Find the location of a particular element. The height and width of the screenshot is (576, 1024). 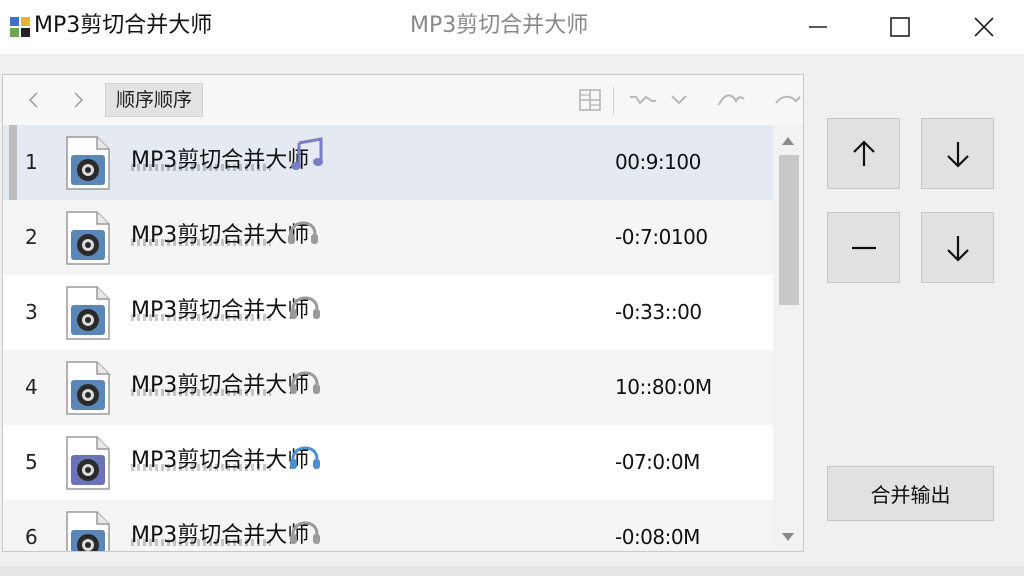

undo-icon is located at coordinates (731, 100).